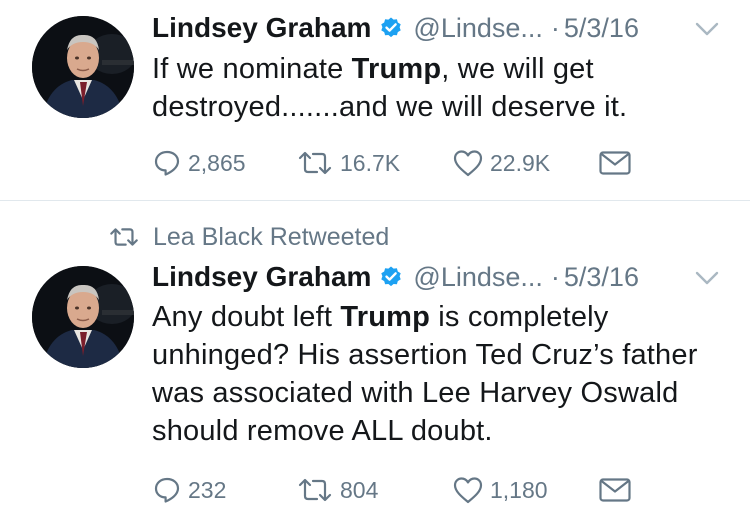 Image resolution: width=750 pixels, height=527 pixels. What do you see at coordinates (246, 317) in the screenshot?
I see `tweet-text-part: Any doubt left` at bounding box center [246, 317].